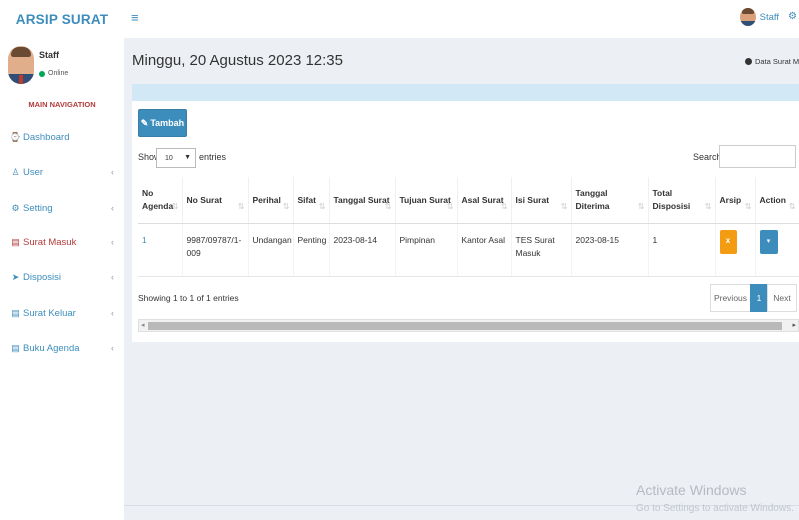 Image resolution: width=799 pixels, height=520 pixels. Describe the element at coordinates (15, 171) in the screenshot. I see `user-icon: ♙` at that location.